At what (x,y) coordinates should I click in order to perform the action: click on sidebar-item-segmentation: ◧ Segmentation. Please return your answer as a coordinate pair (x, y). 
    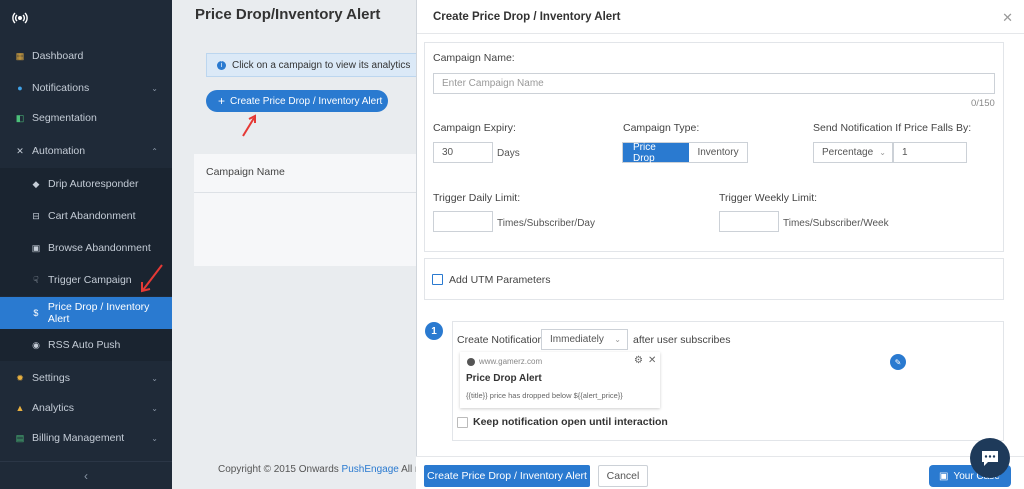
    Looking at the image, I should click on (86, 118).